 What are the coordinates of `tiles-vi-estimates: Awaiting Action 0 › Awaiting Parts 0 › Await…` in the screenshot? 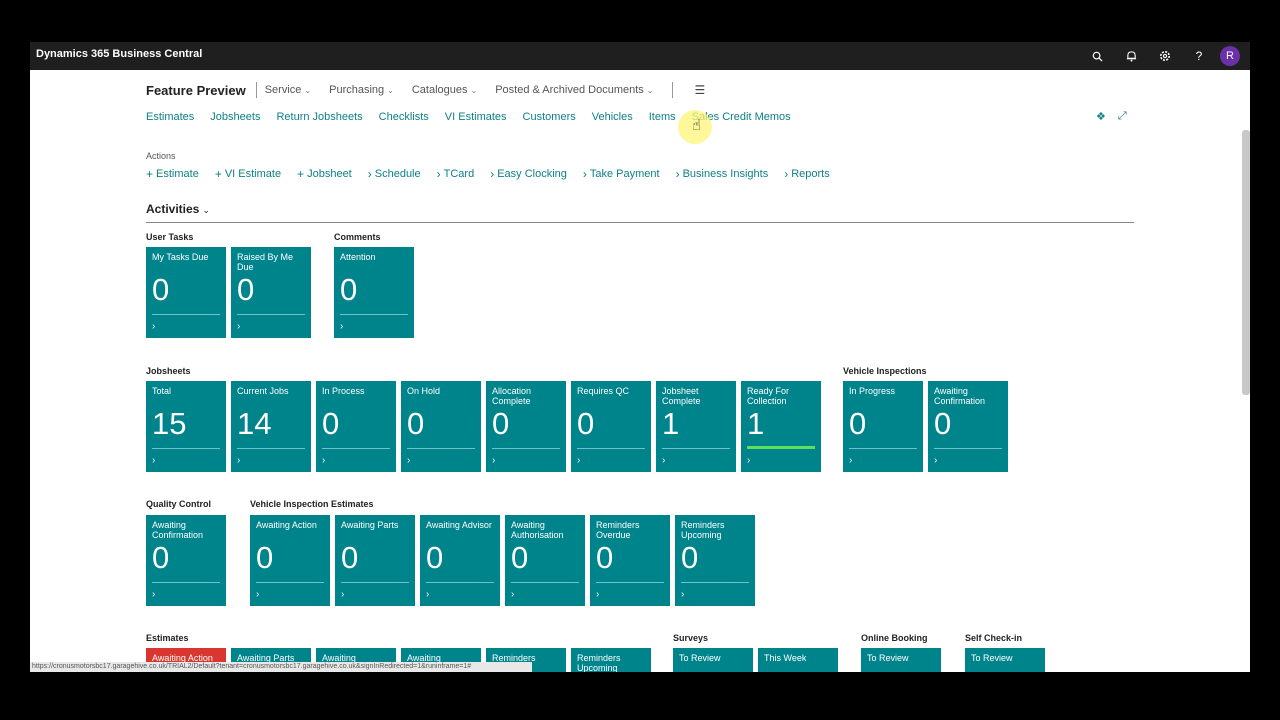 It's located at (505, 560).